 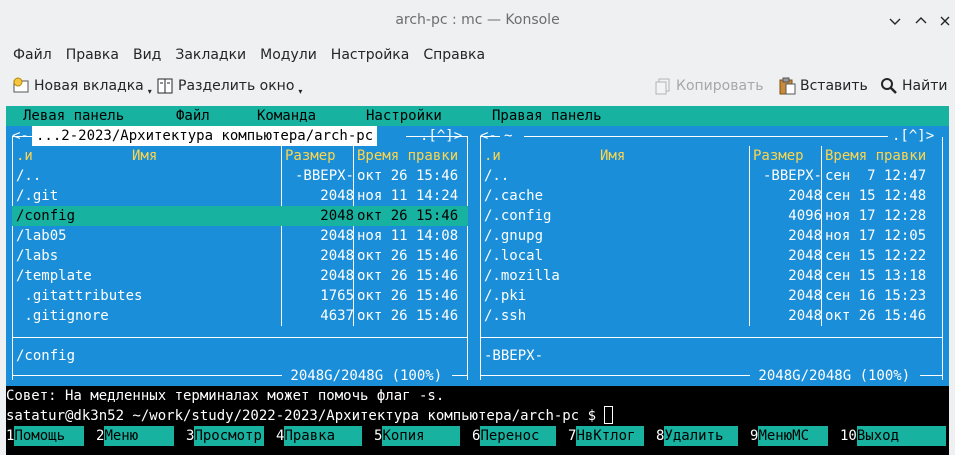 I want to click on fkey-1: 1Помощь, so click(x=51, y=436).